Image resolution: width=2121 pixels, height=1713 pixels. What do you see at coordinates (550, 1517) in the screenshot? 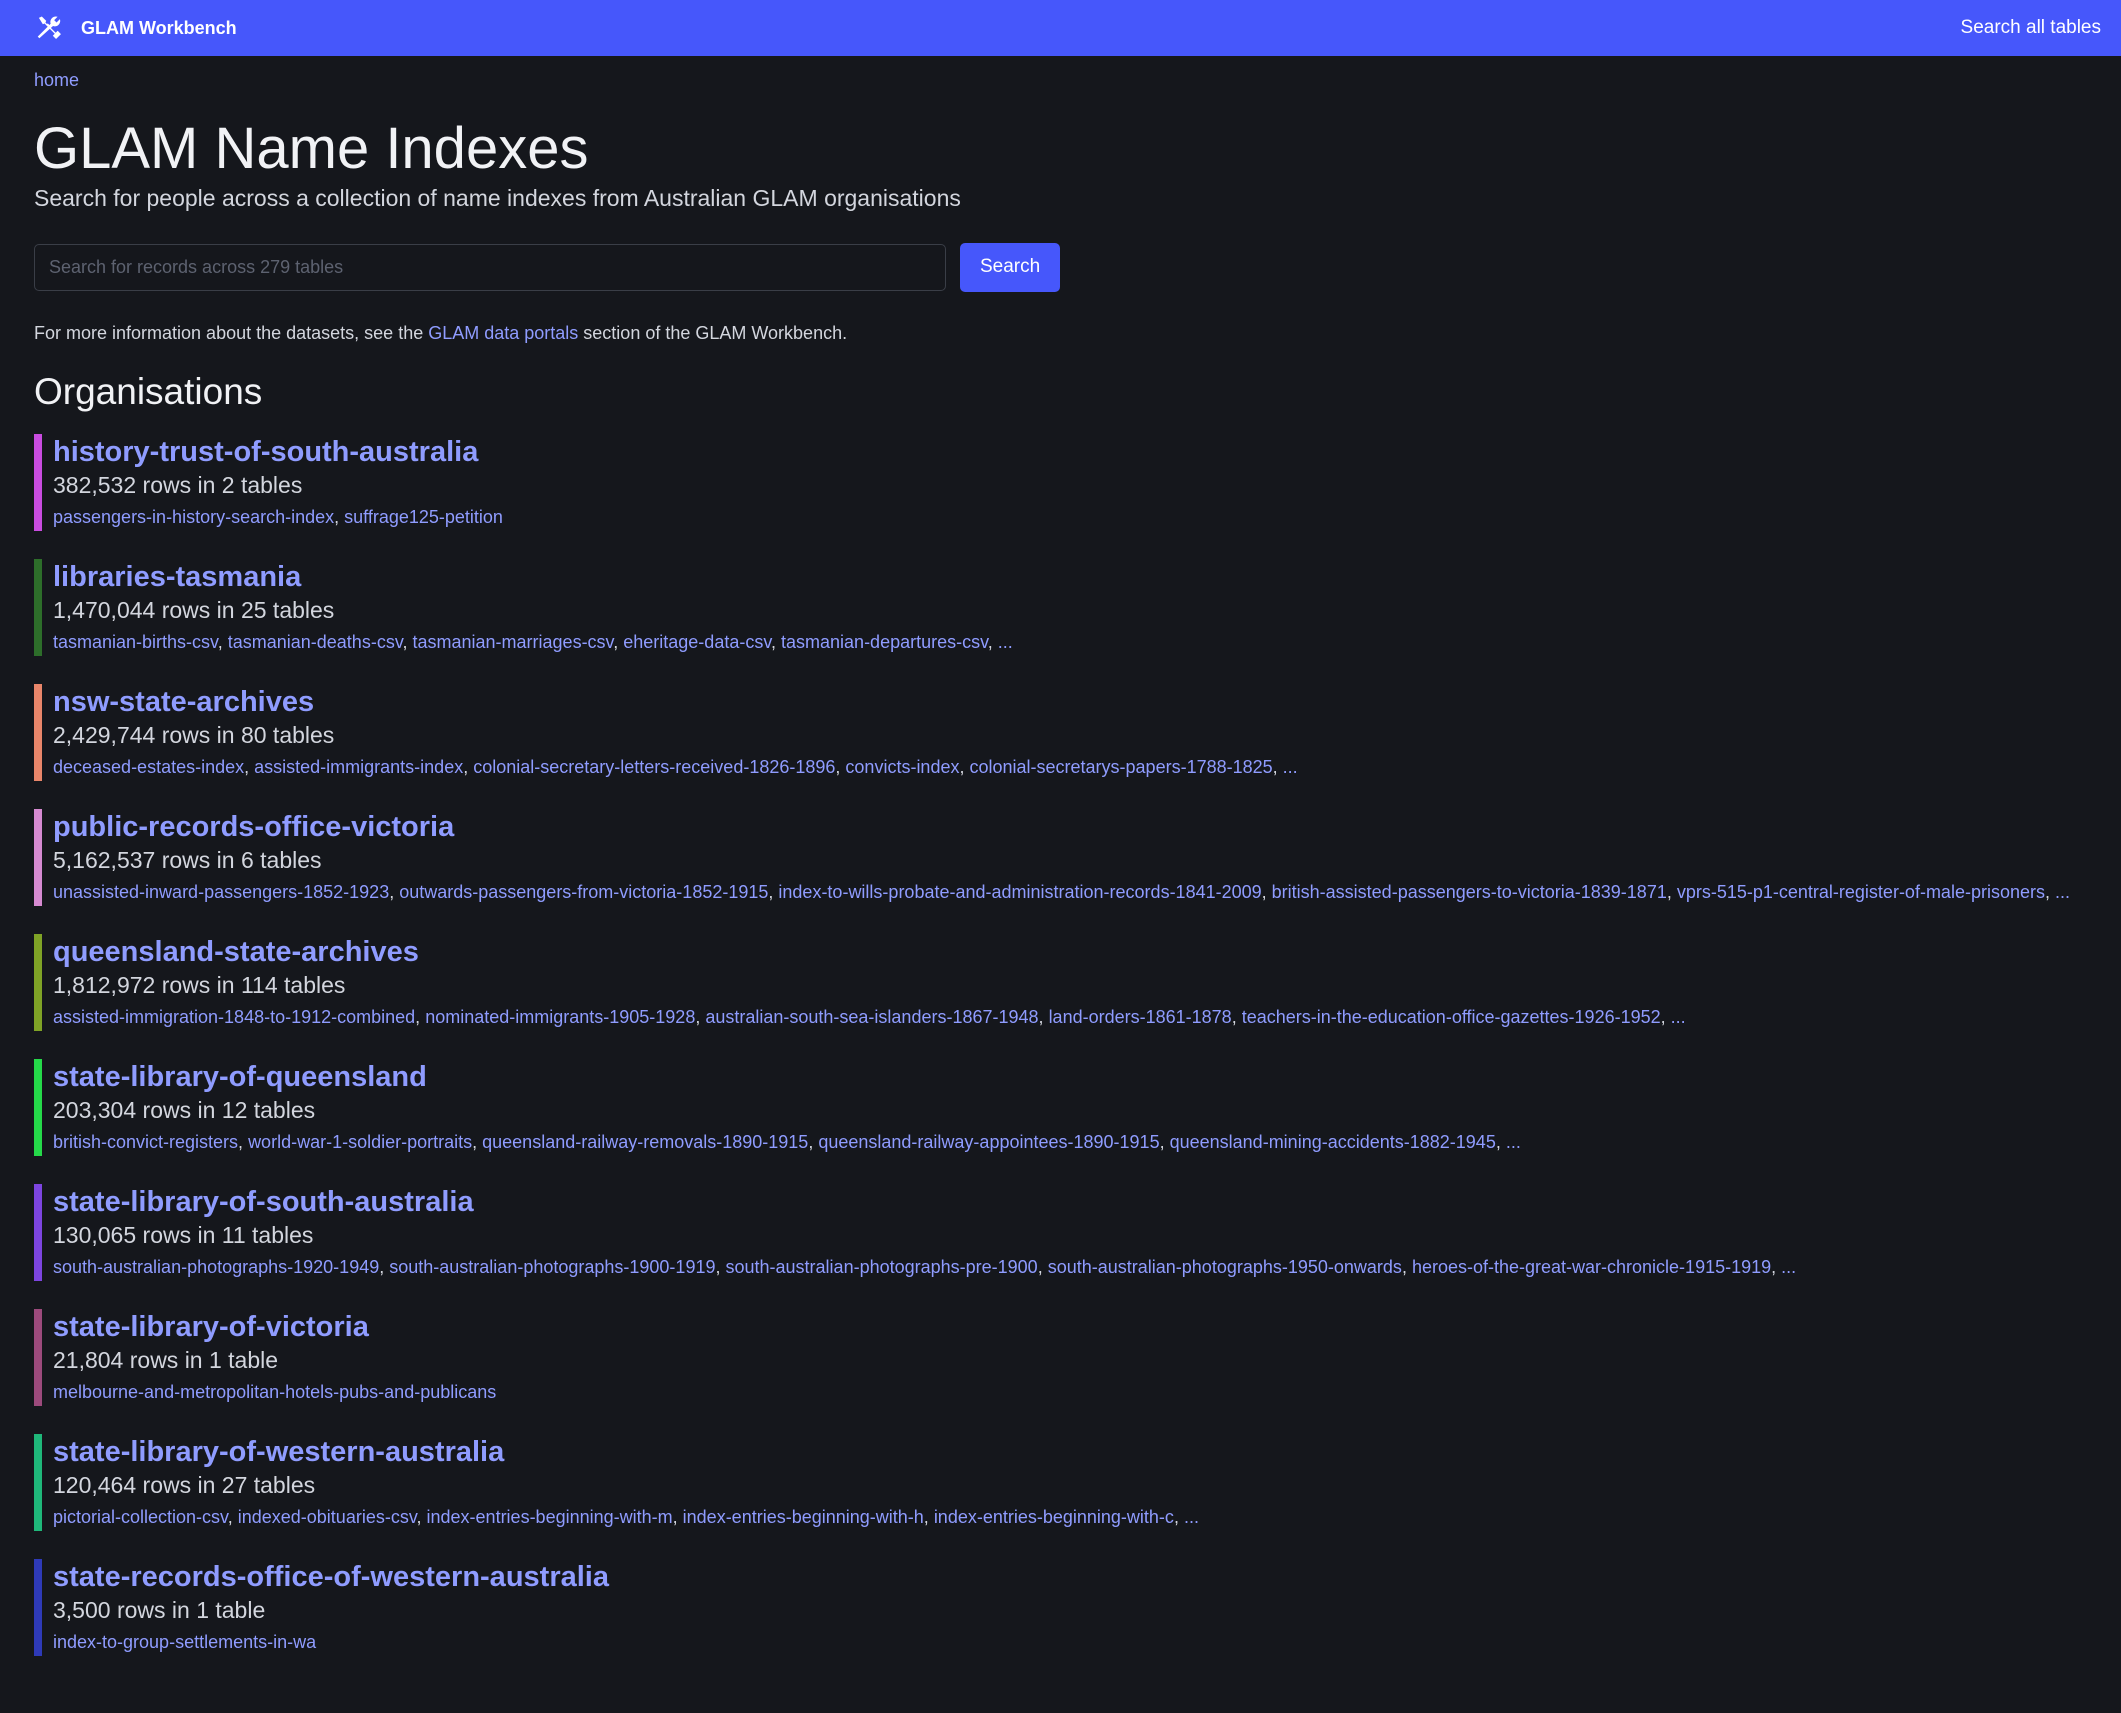
I see `table-link: index-entries-beginning-with-m` at bounding box center [550, 1517].